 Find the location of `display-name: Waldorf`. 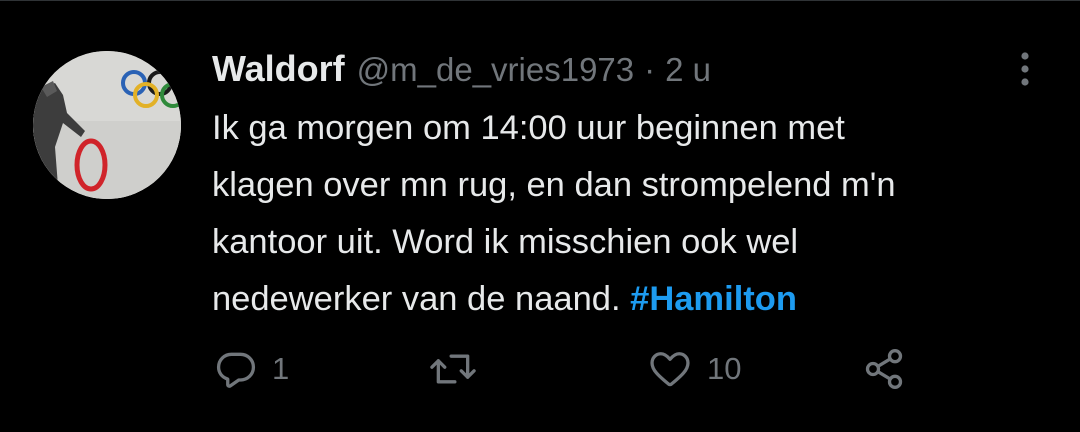

display-name: Waldorf is located at coordinates (278, 69).